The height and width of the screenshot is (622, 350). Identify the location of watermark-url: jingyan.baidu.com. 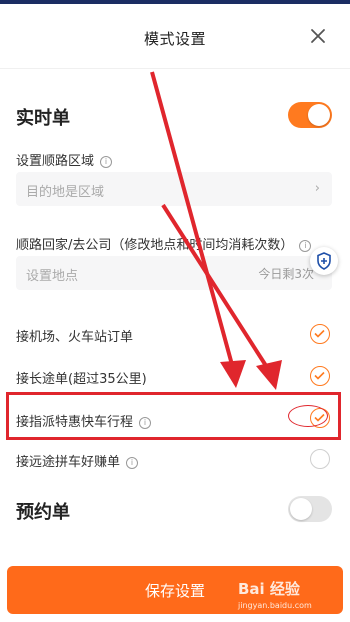
(275, 605).